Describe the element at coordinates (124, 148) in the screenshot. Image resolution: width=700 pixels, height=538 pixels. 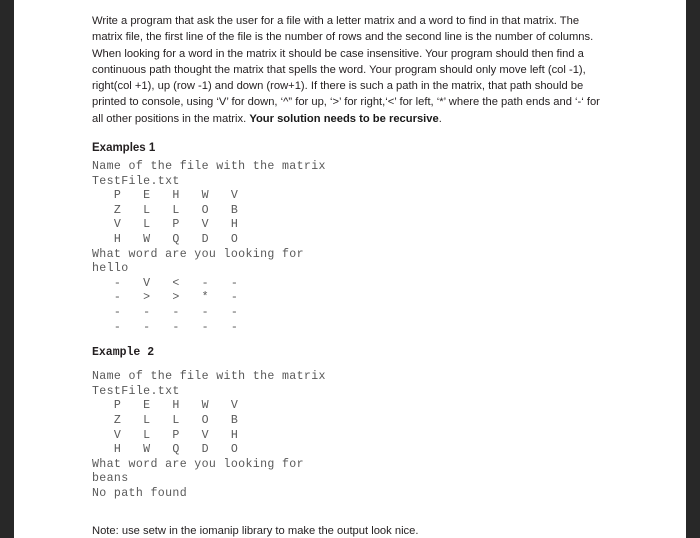
I see `example-one-heading: Examples 1` at that location.